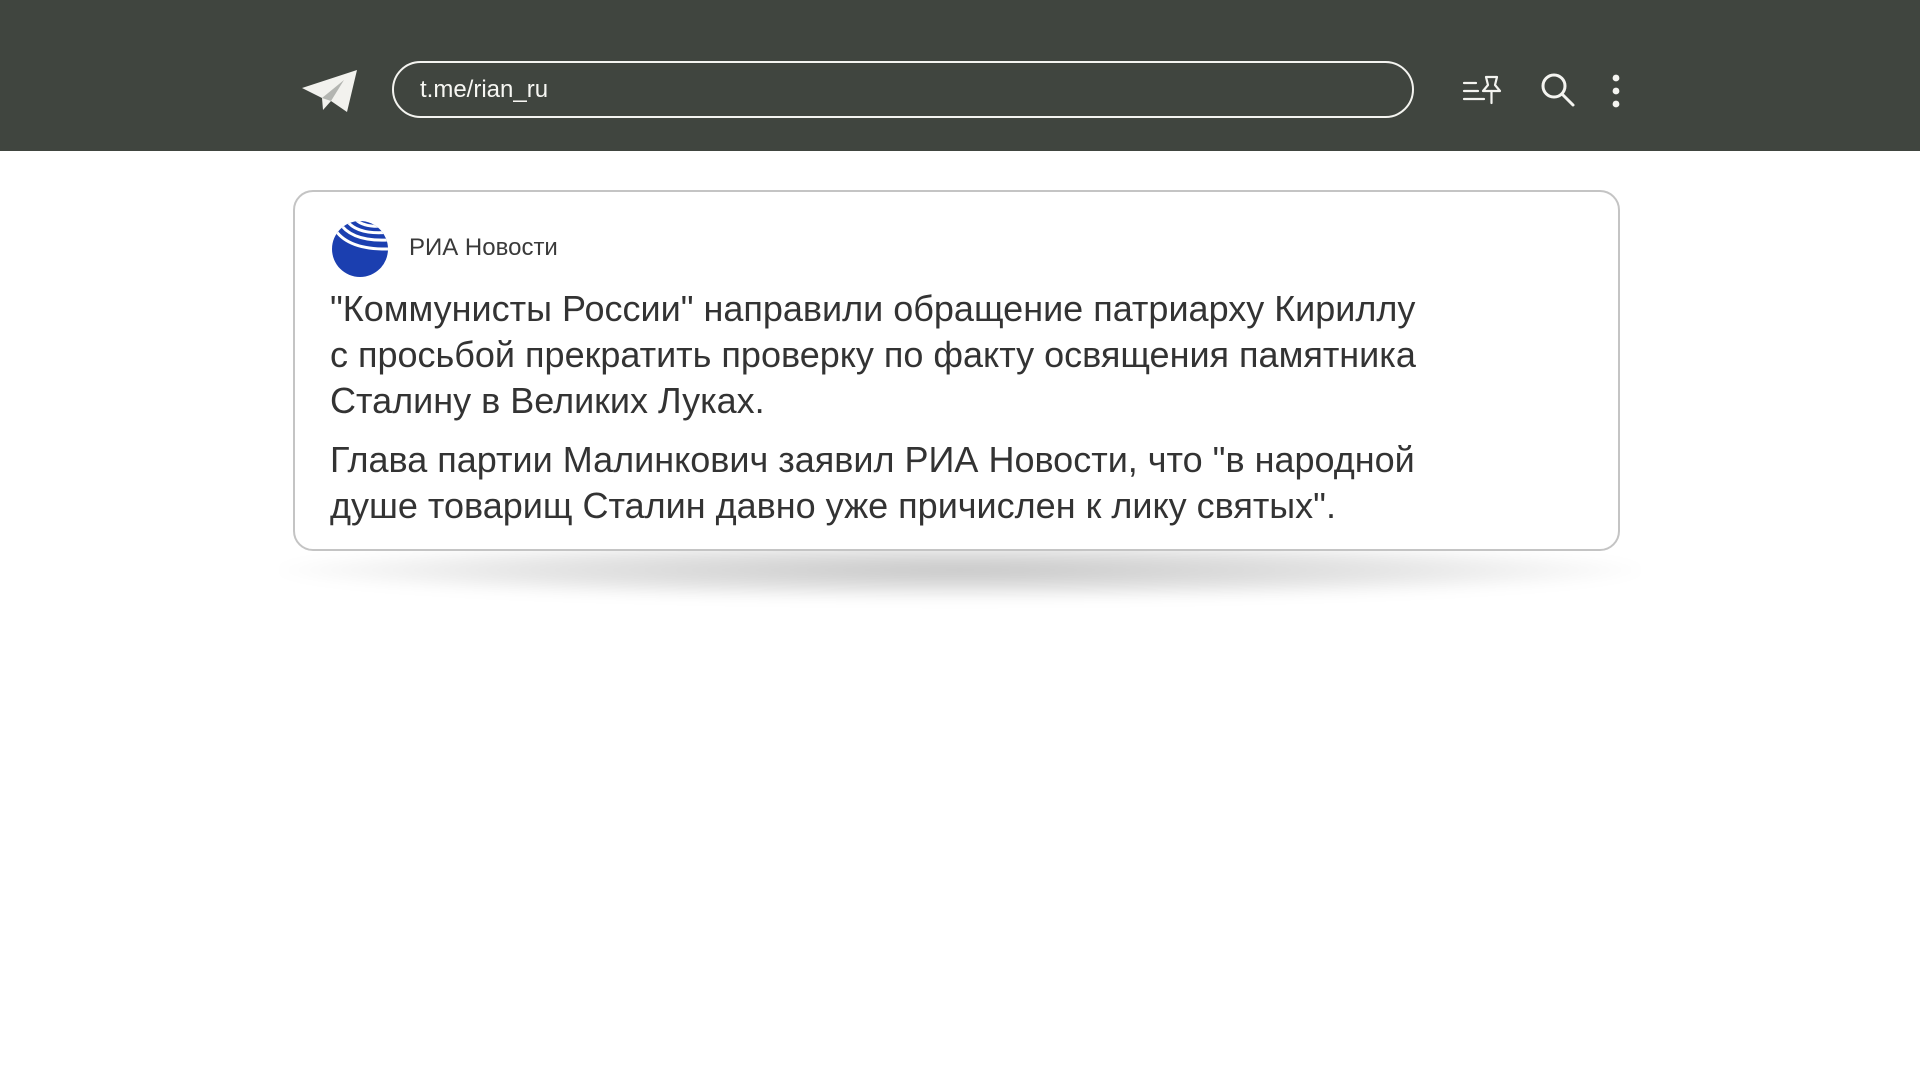 The width and height of the screenshot is (1920, 1080). I want to click on pinned-list-icon, so click(1483, 90).